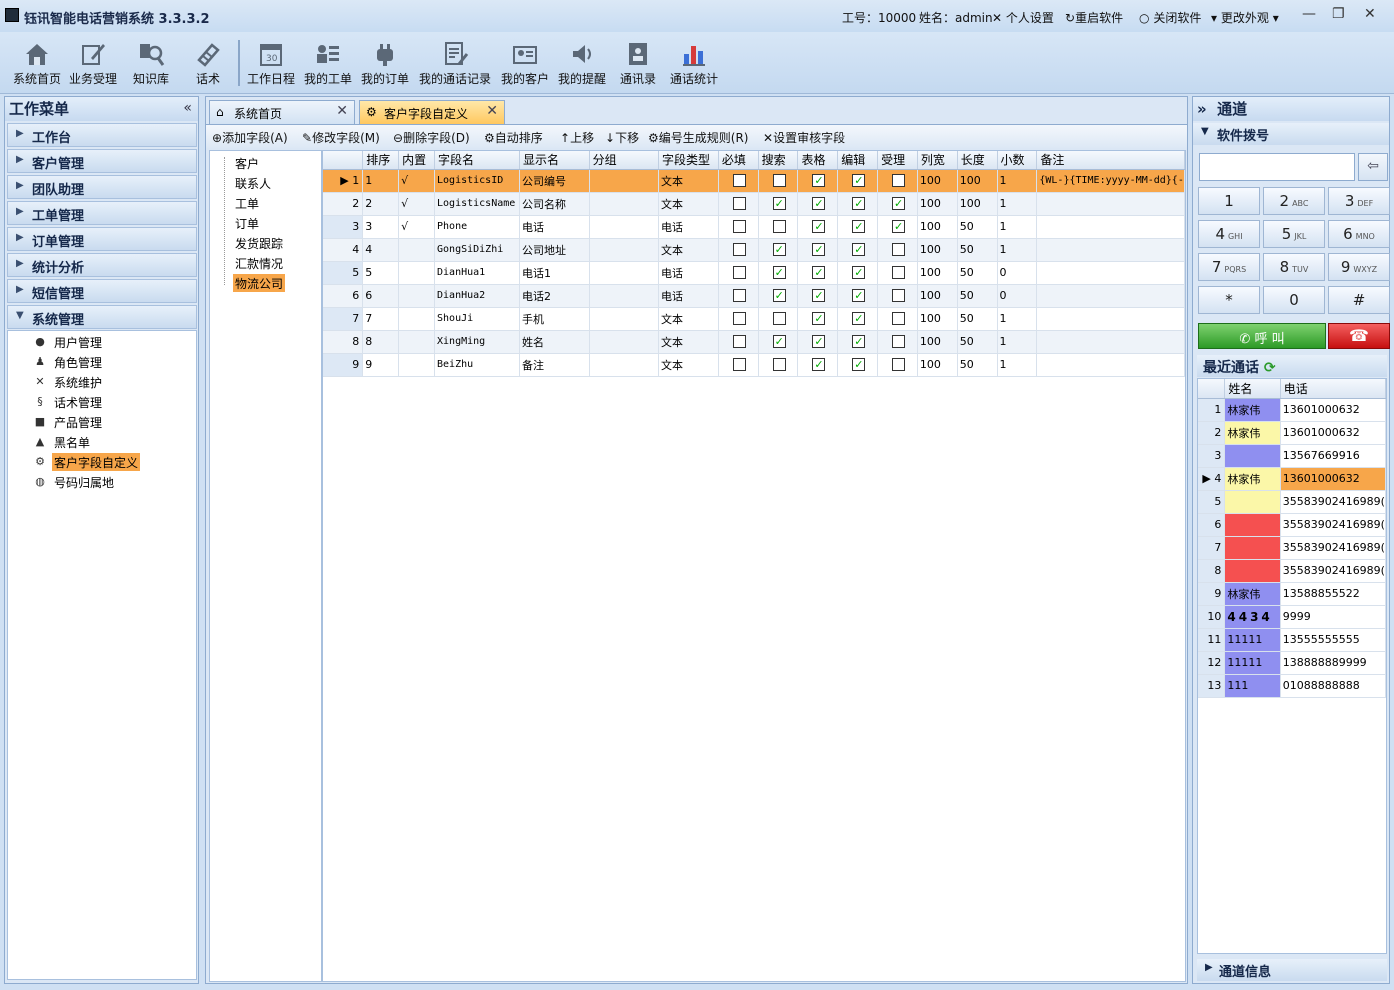  What do you see at coordinates (455, 64) in the screenshot?
I see `toolbar-call-records-button: 我的通话记录` at bounding box center [455, 64].